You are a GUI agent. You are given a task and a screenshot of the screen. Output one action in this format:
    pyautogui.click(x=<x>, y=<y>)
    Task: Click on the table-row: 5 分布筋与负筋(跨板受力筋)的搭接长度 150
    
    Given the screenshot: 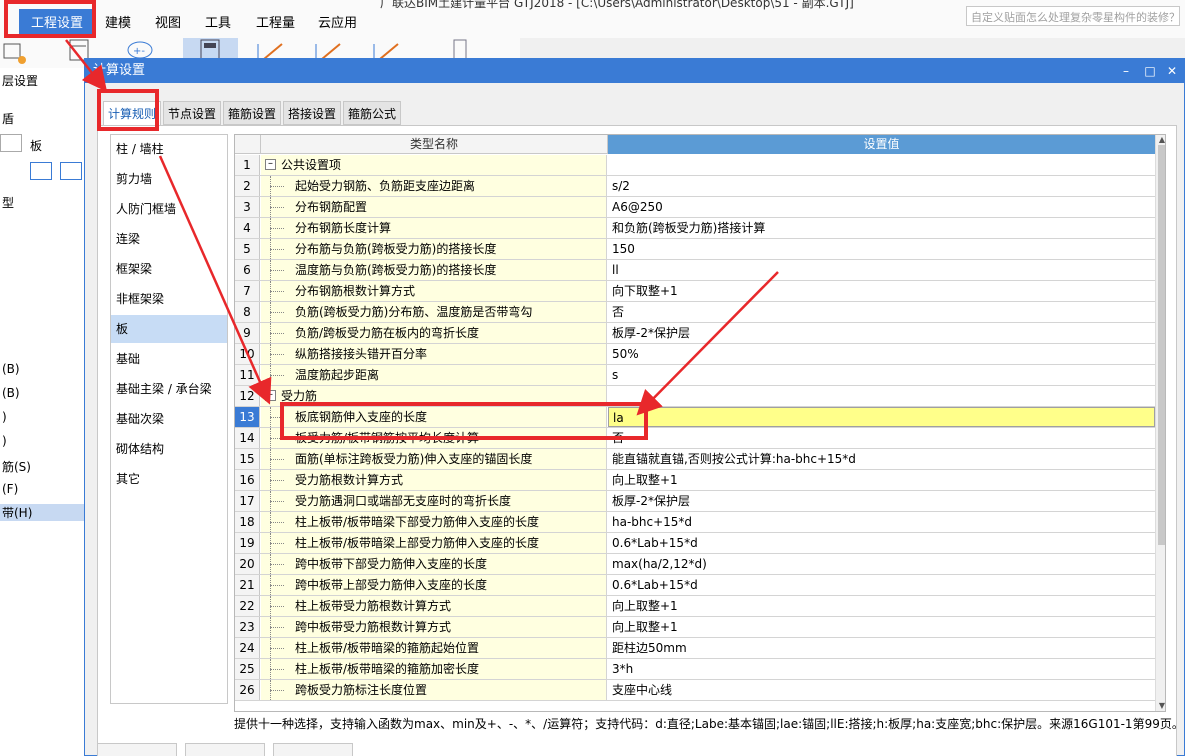 What is the action you would take?
    pyautogui.click(x=695, y=249)
    